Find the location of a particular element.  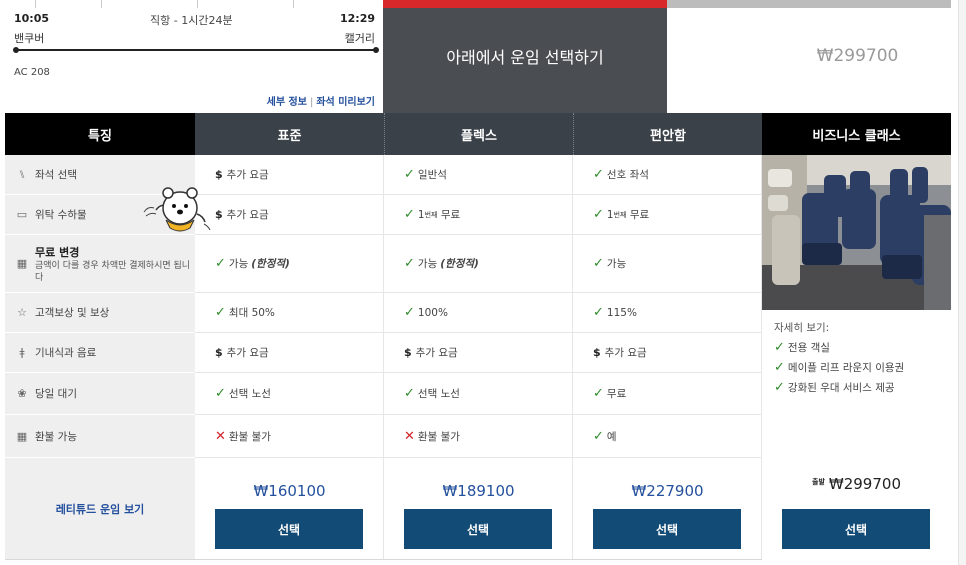

cell-note: (한정적) is located at coordinates (459, 264).